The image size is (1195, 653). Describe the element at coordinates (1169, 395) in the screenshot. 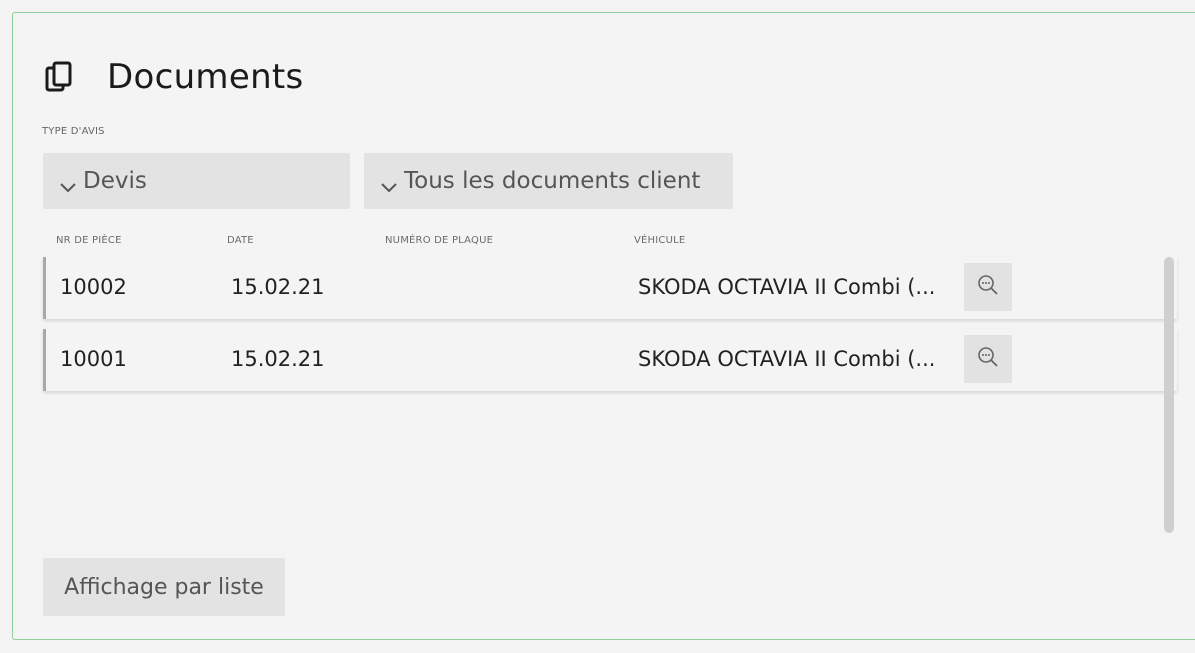

I see `scrollbar` at that location.